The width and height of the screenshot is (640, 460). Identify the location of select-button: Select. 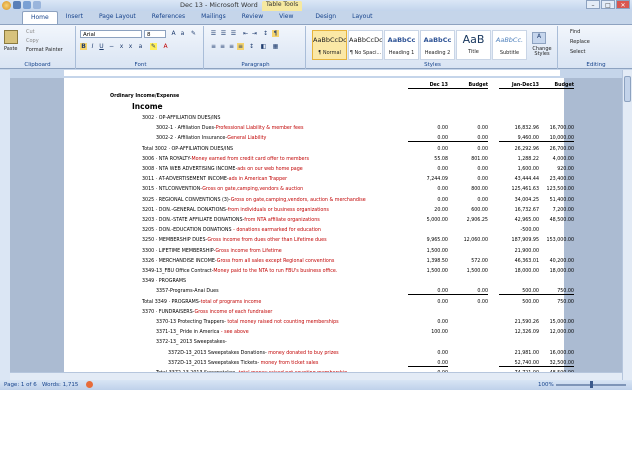
(577, 52).